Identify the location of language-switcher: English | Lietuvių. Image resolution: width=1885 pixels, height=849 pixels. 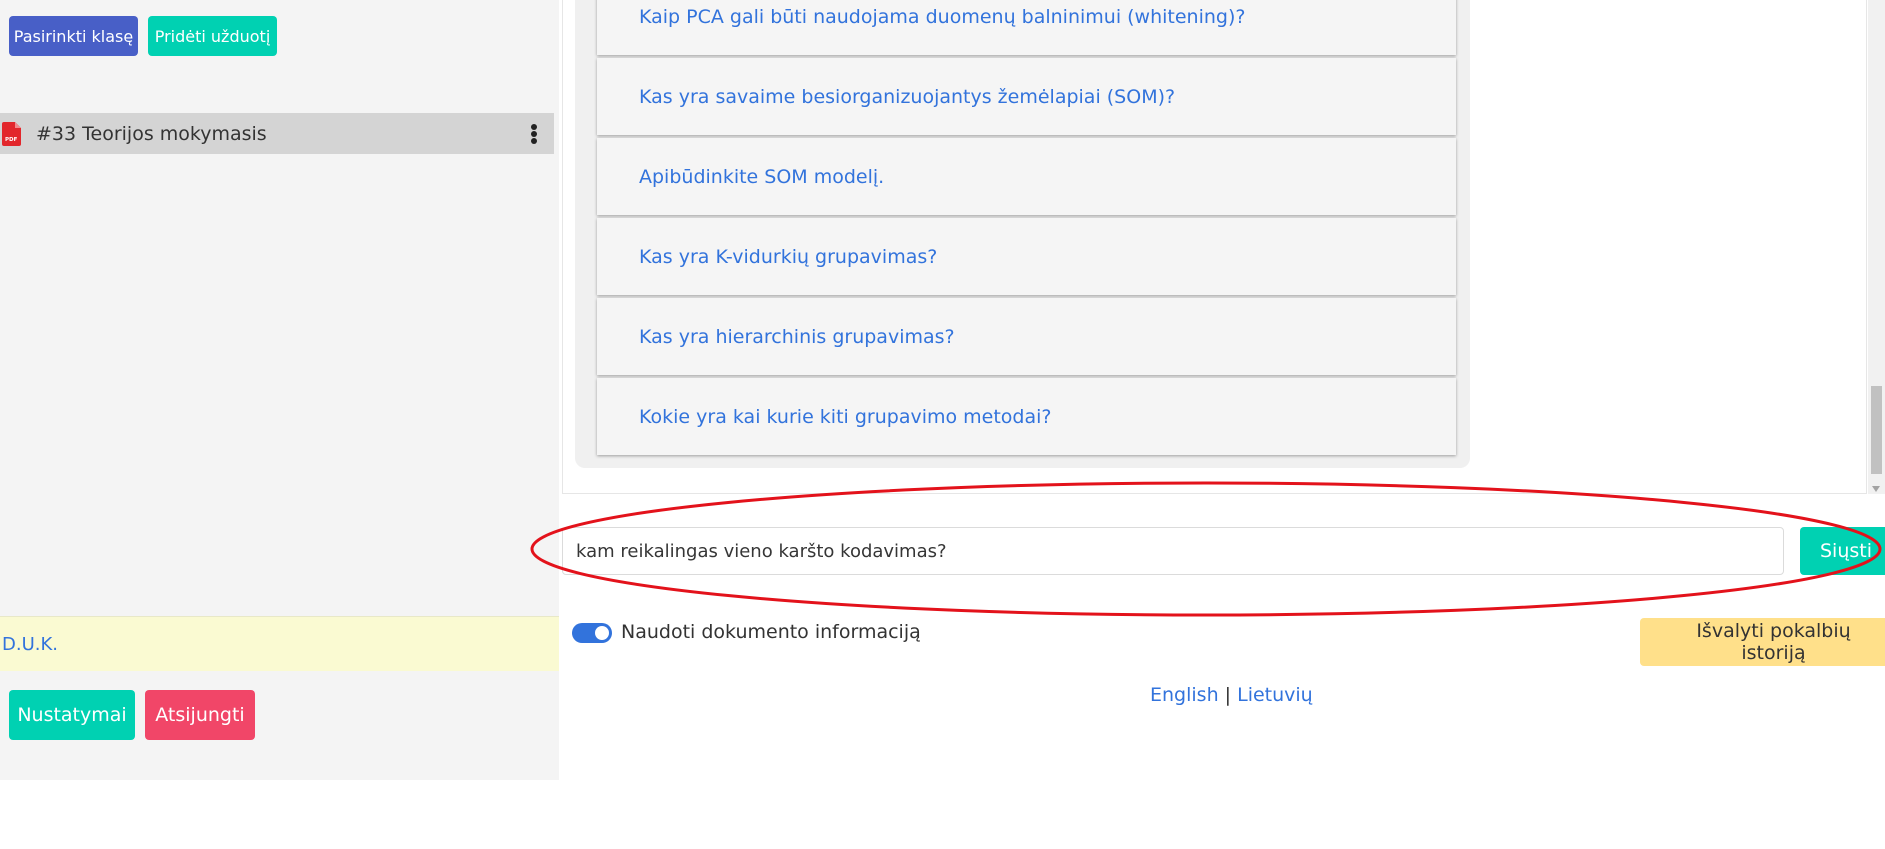
(1231, 695).